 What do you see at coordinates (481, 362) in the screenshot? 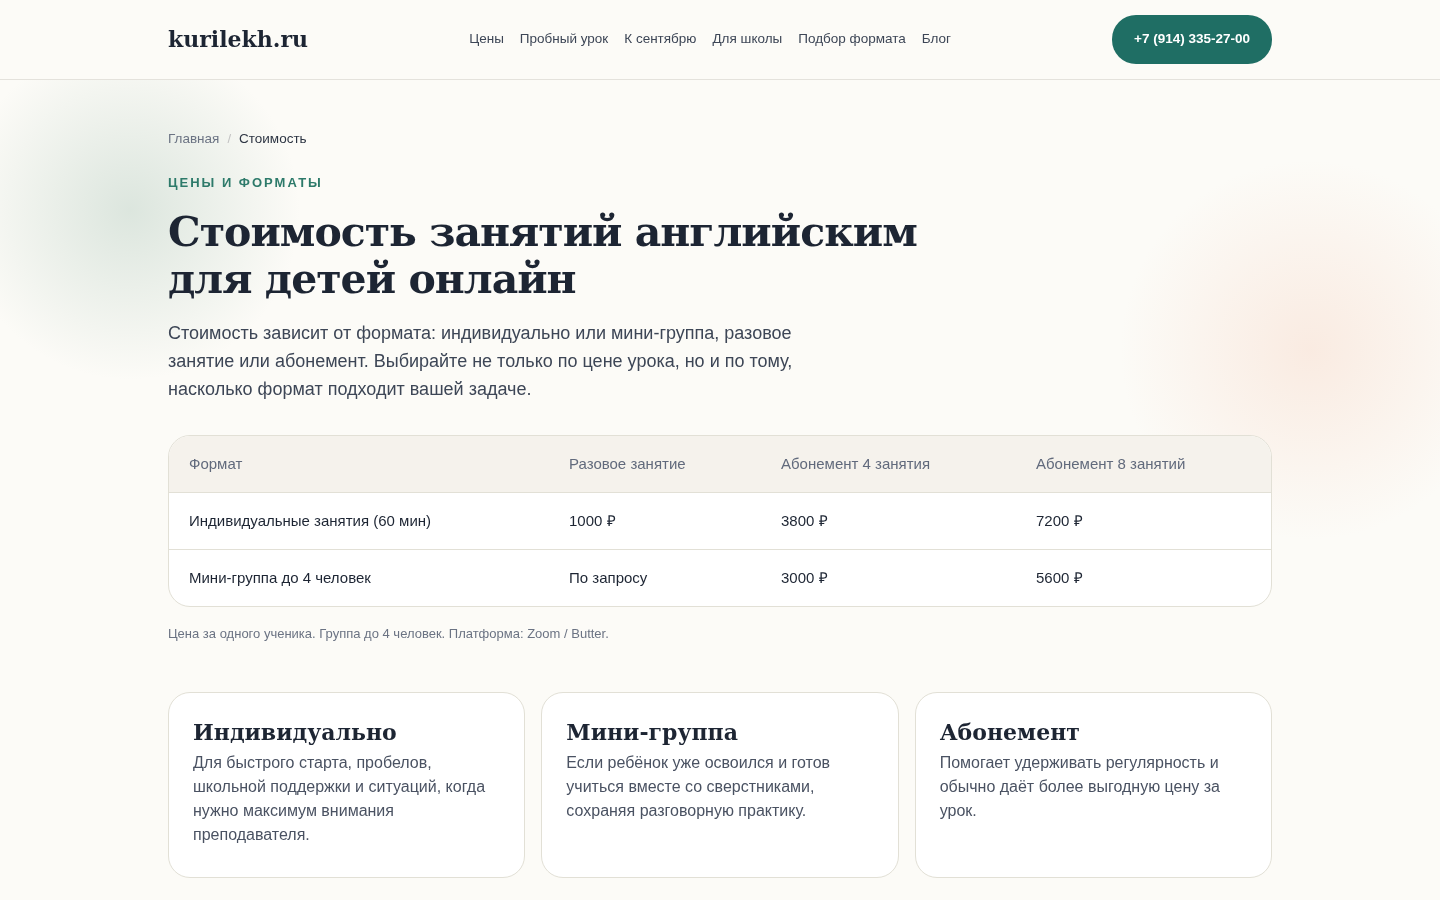
I see `intro-paragraph: Стоимость зависит от формата: индивидуально или мини-группа, разовое занятие или абонемент. Выбирайте не только по цене урока, но и по тому, насколько формат подходит вашей задаче.` at bounding box center [481, 362].